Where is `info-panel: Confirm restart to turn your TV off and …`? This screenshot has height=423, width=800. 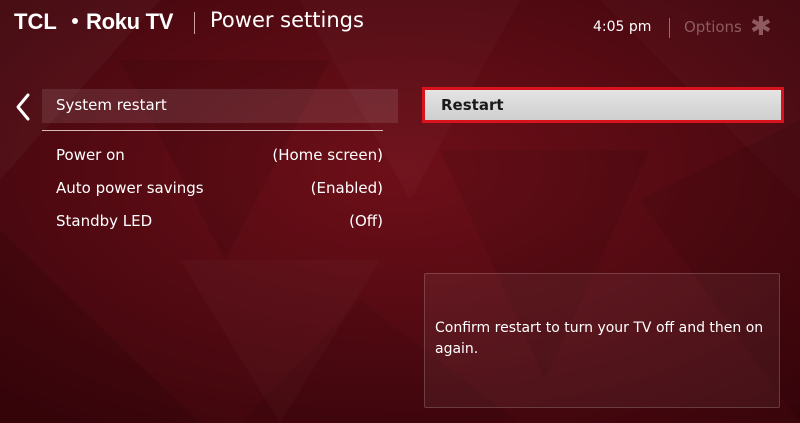 info-panel: Confirm restart to turn your TV off and … is located at coordinates (602, 340).